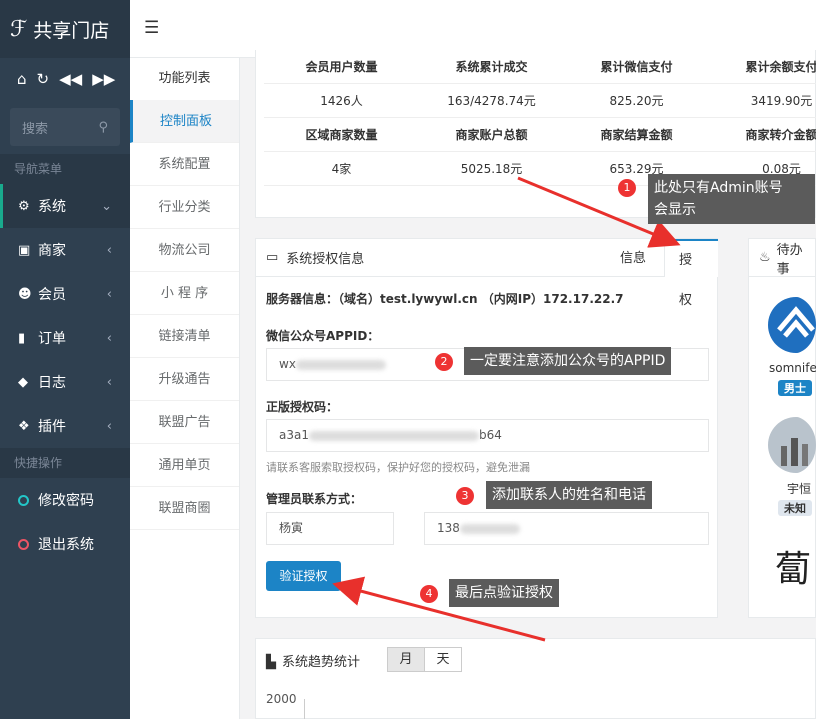 The image size is (816, 719). What do you see at coordinates (271, 662) in the screenshot?
I see `bar-chart-icon: ▙` at bounding box center [271, 662].